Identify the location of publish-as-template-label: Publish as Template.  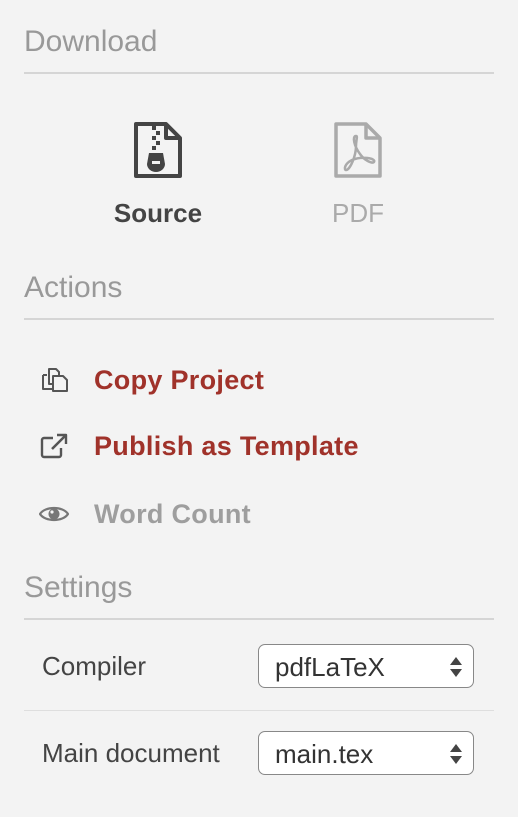
(226, 445).